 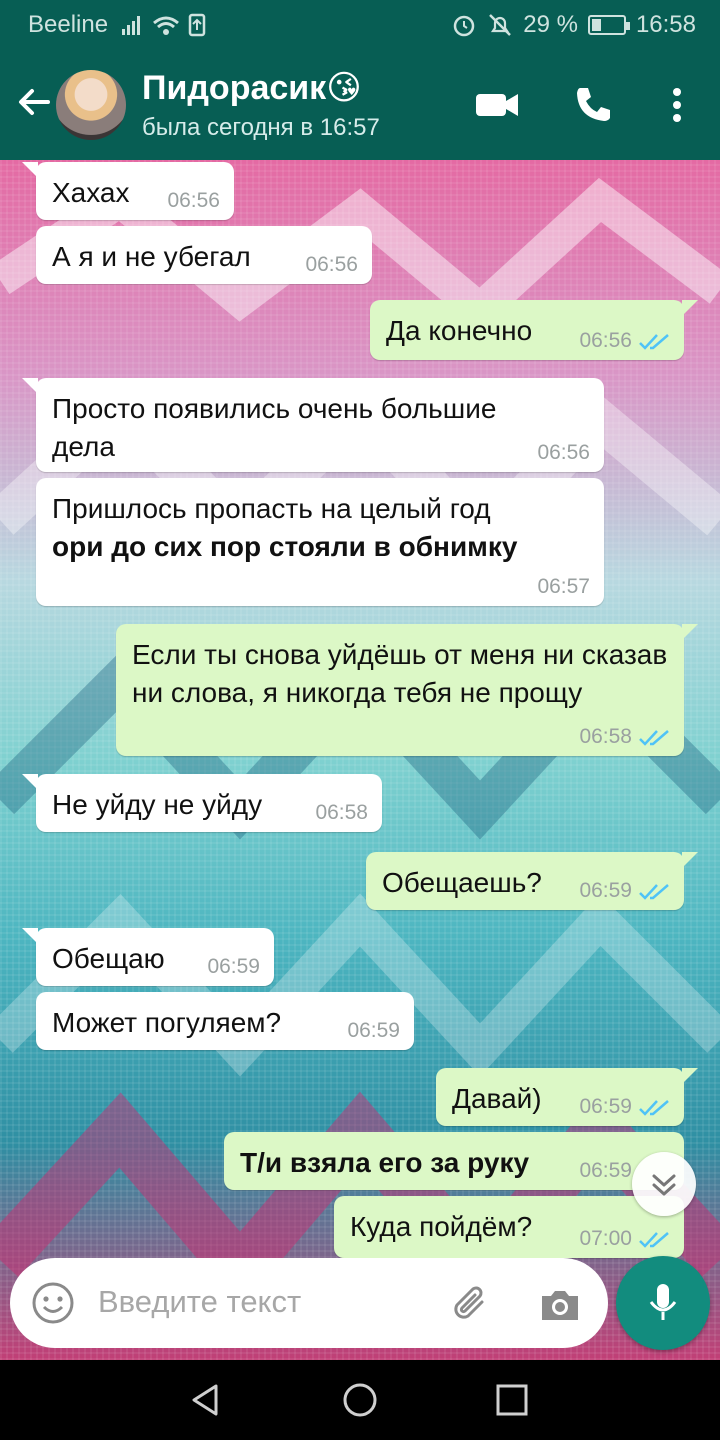 I want to click on message-text: Обещаешь?, so click(x=462, y=882).